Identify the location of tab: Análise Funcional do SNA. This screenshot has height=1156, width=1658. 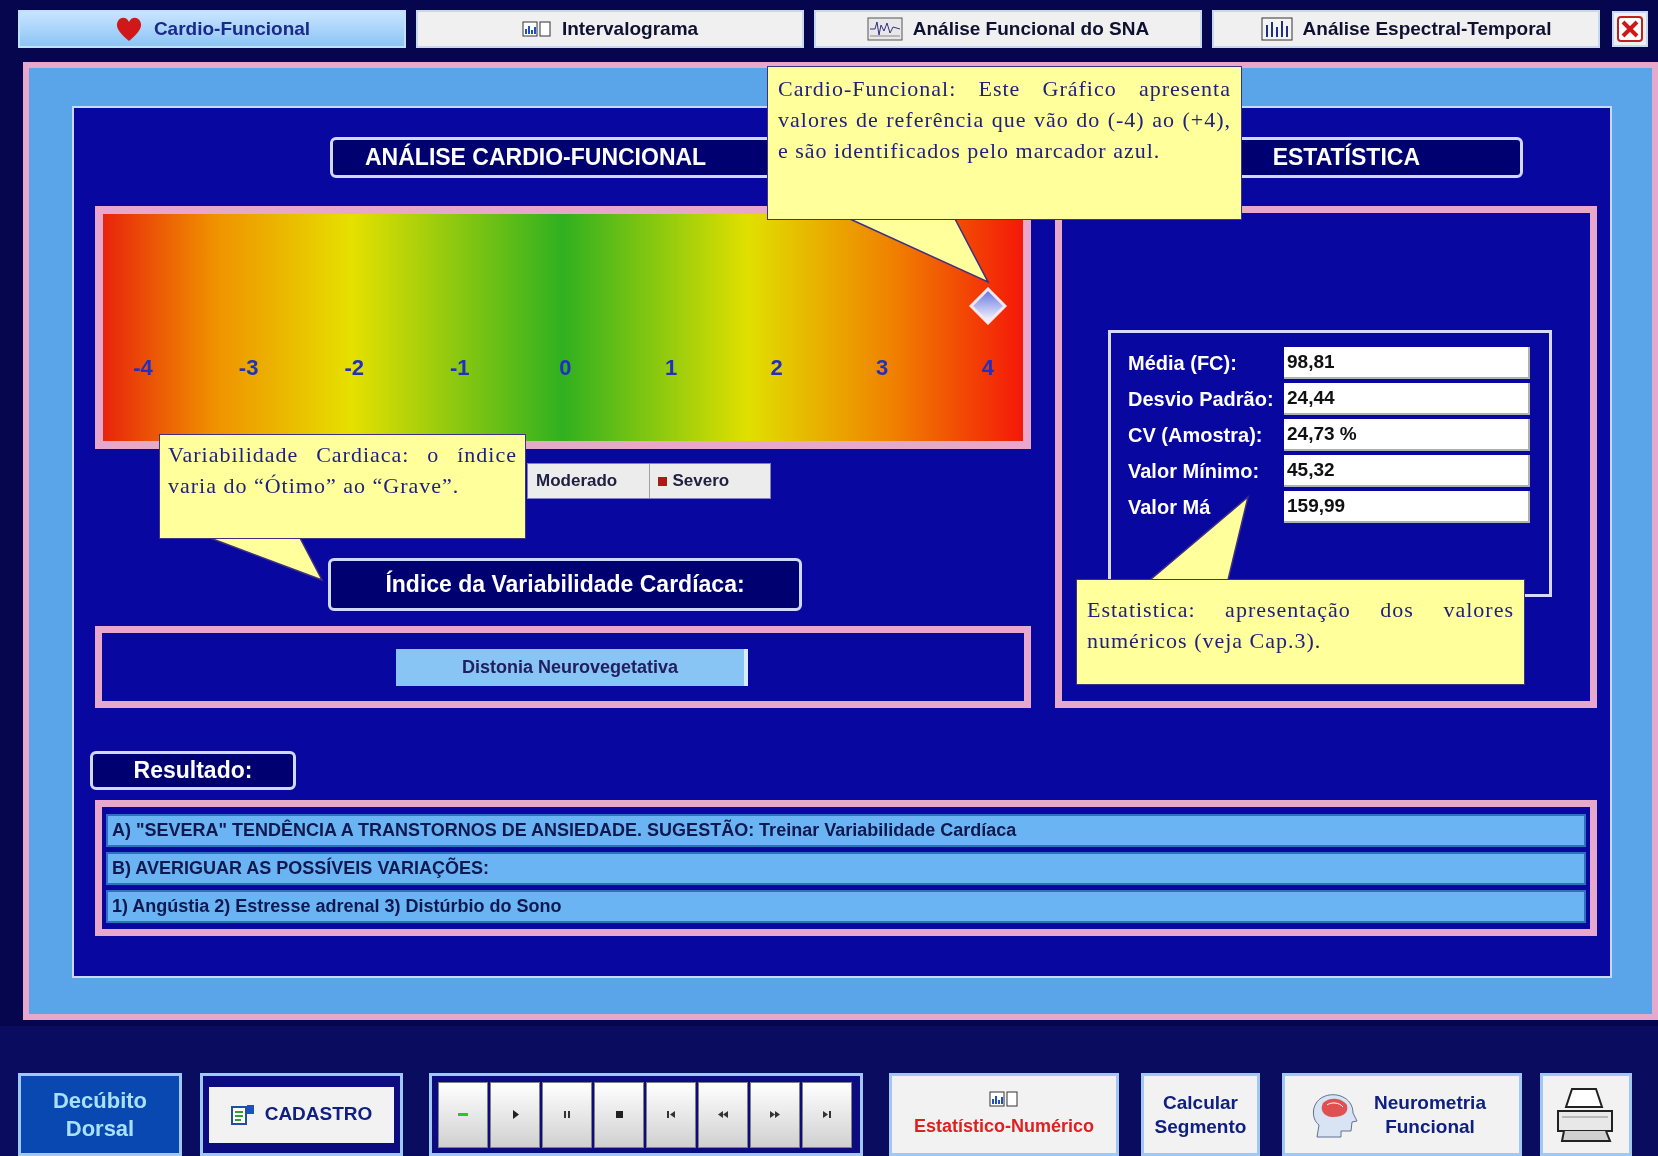
(1008, 29).